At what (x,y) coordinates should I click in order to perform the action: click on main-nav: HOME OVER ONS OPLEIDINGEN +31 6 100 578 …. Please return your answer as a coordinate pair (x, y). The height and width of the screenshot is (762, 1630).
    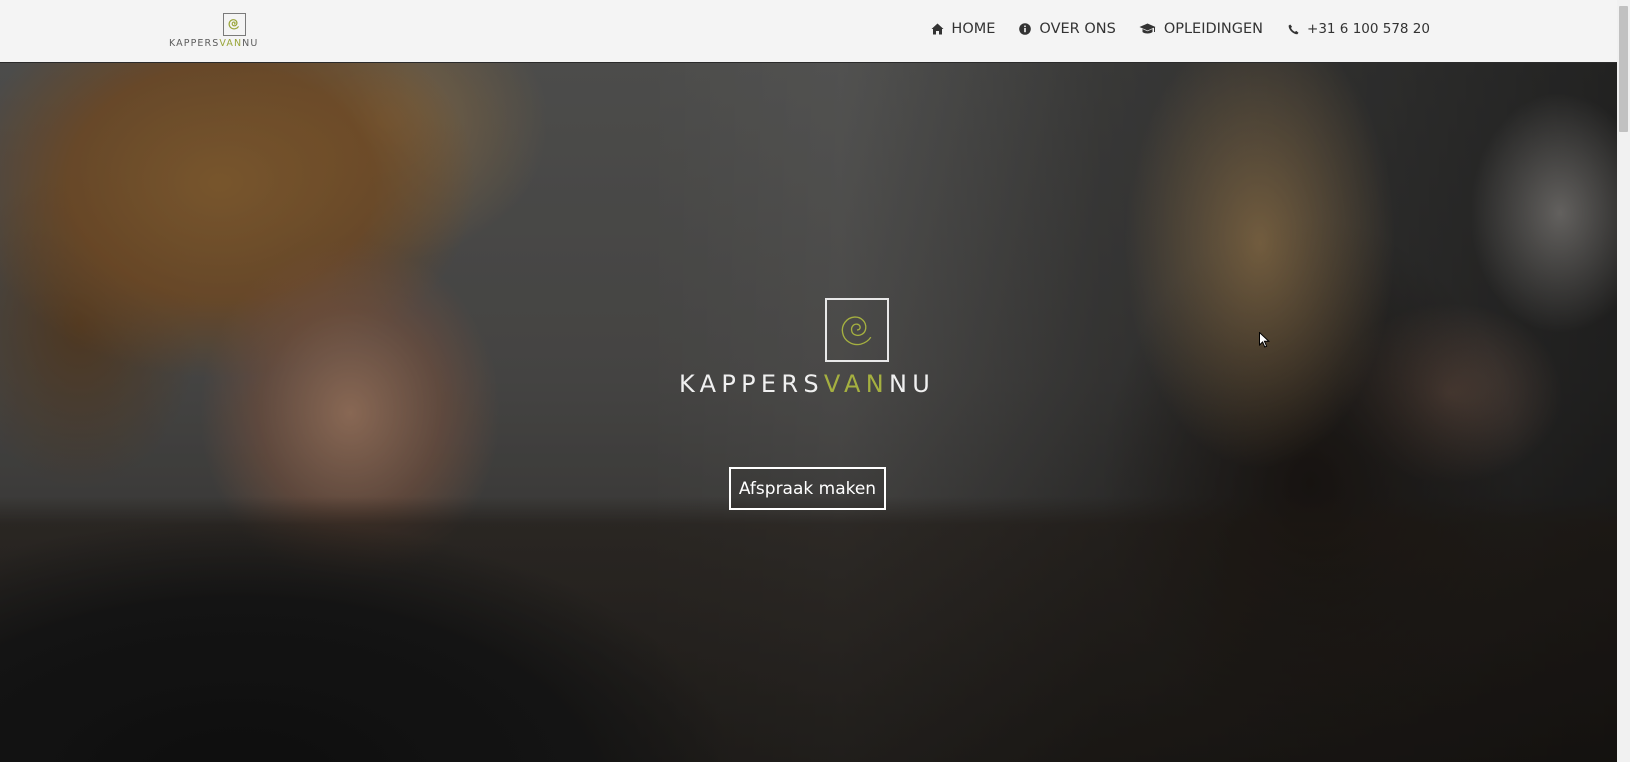
    Looking at the image, I should click on (1168, 29).